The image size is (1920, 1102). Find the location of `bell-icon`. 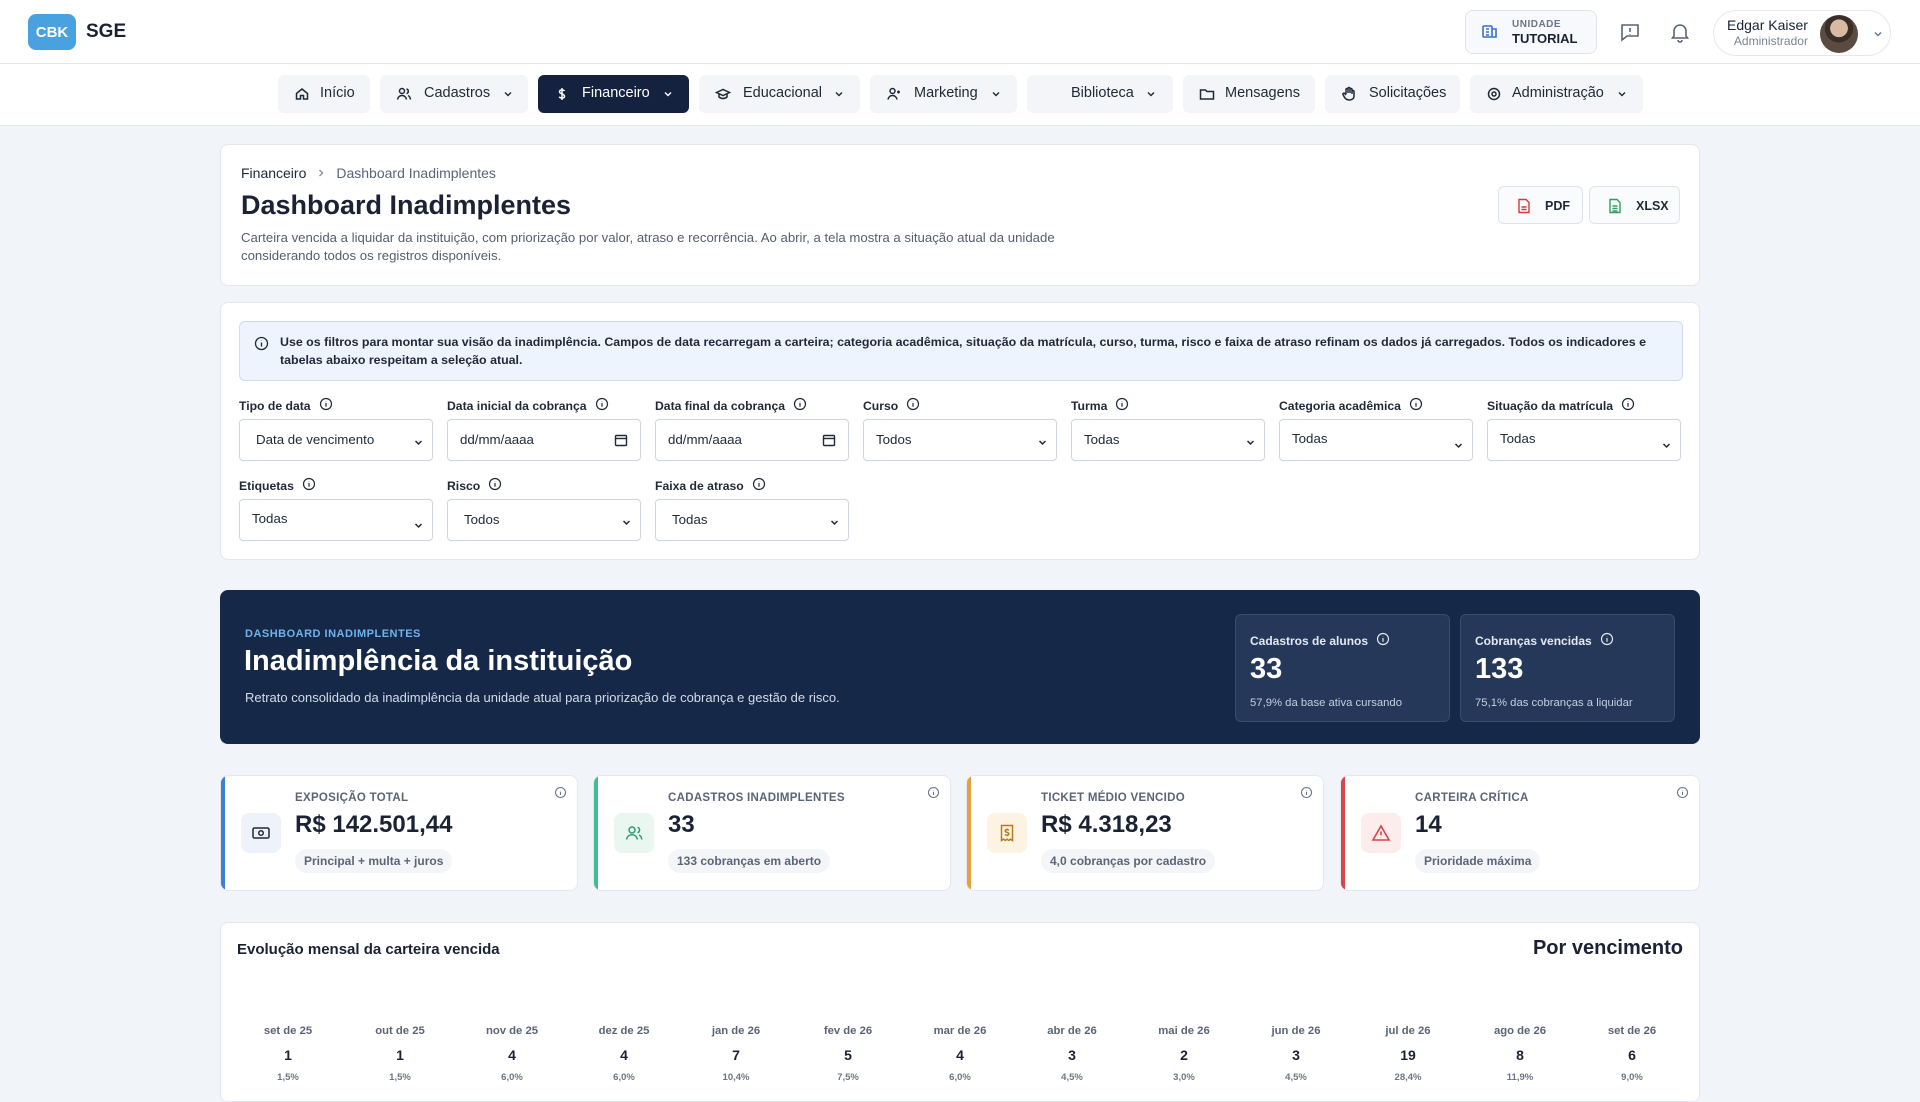

bell-icon is located at coordinates (1680, 32).